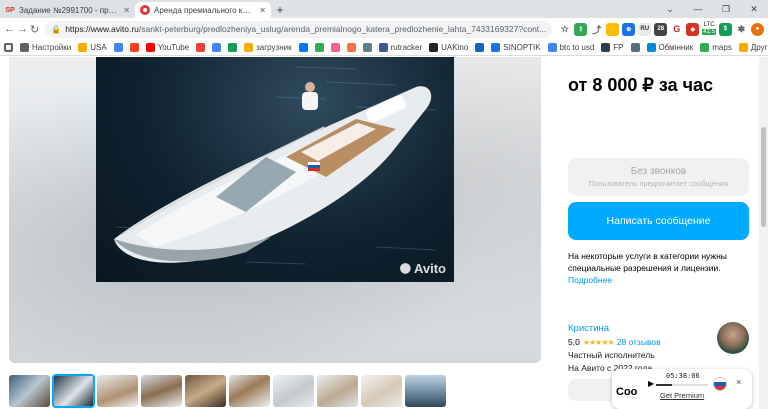 This screenshot has height=409, width=768. Describe the element at coordinates (400, 47) in the screenshot. I see `bookmark-rutracker: rutracker` at that location.